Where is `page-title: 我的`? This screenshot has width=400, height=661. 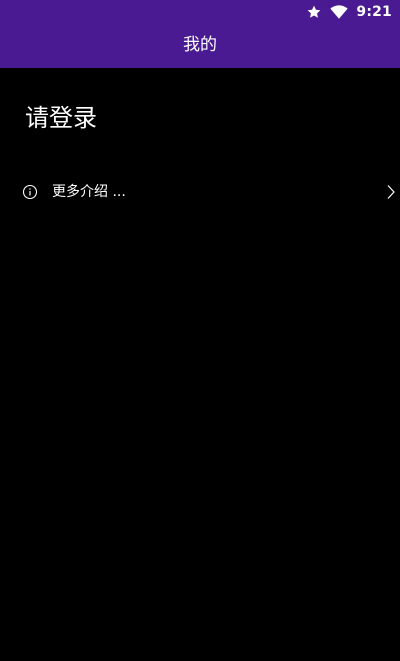 page-title: 我的 is located at coordinates (200, 45).